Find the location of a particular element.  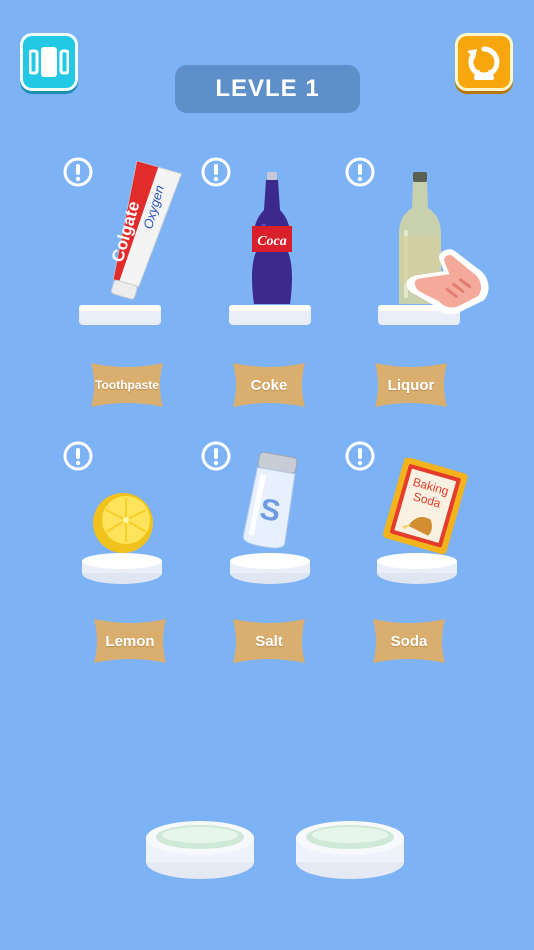

drop-slot-left is located at coordinates (200, 850).